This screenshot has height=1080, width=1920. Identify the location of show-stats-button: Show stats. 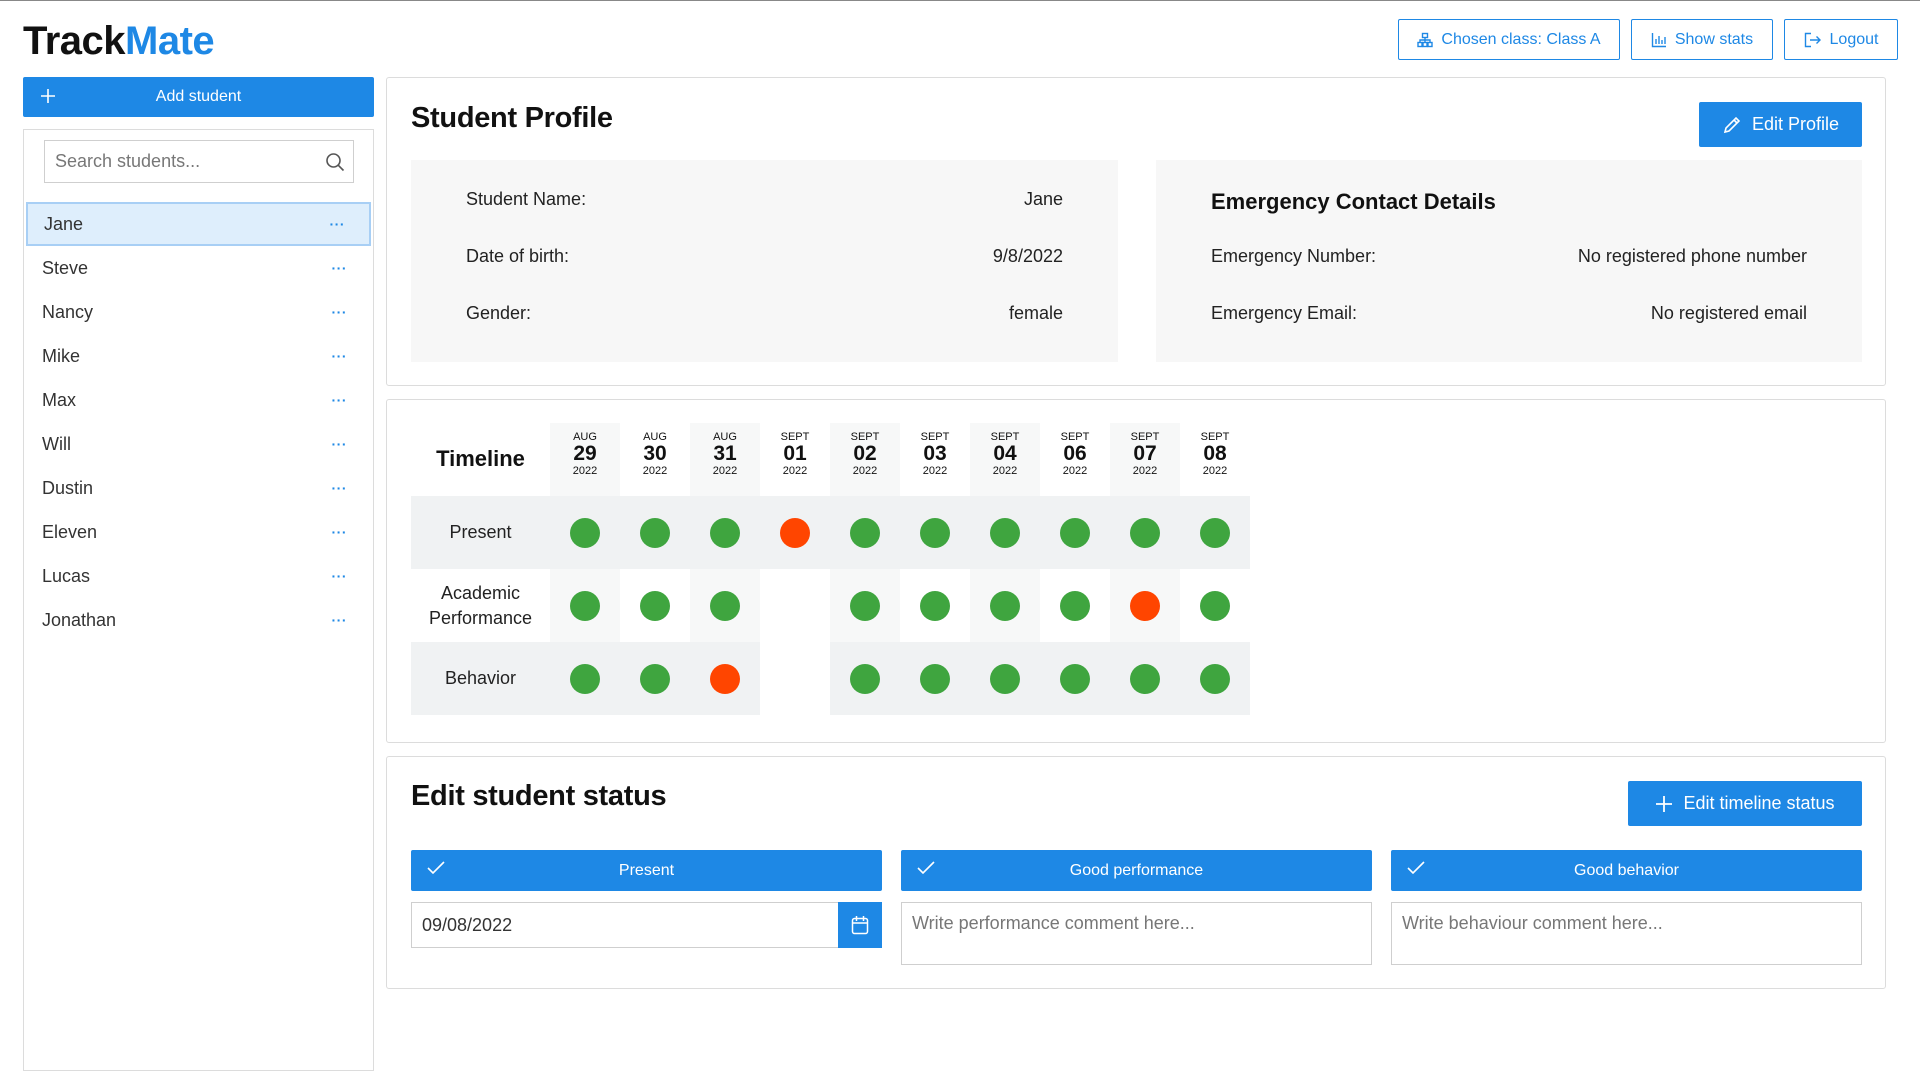
(1702, 39).